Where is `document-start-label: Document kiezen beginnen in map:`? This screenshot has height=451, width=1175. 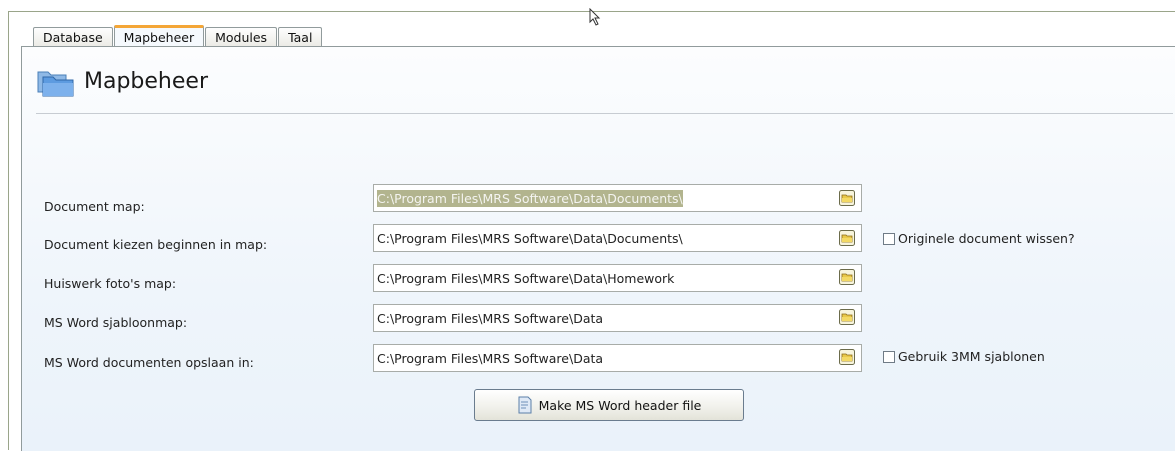
document-start-label: Document kiezen beginnen in map: is located at coordinates (156, 244).